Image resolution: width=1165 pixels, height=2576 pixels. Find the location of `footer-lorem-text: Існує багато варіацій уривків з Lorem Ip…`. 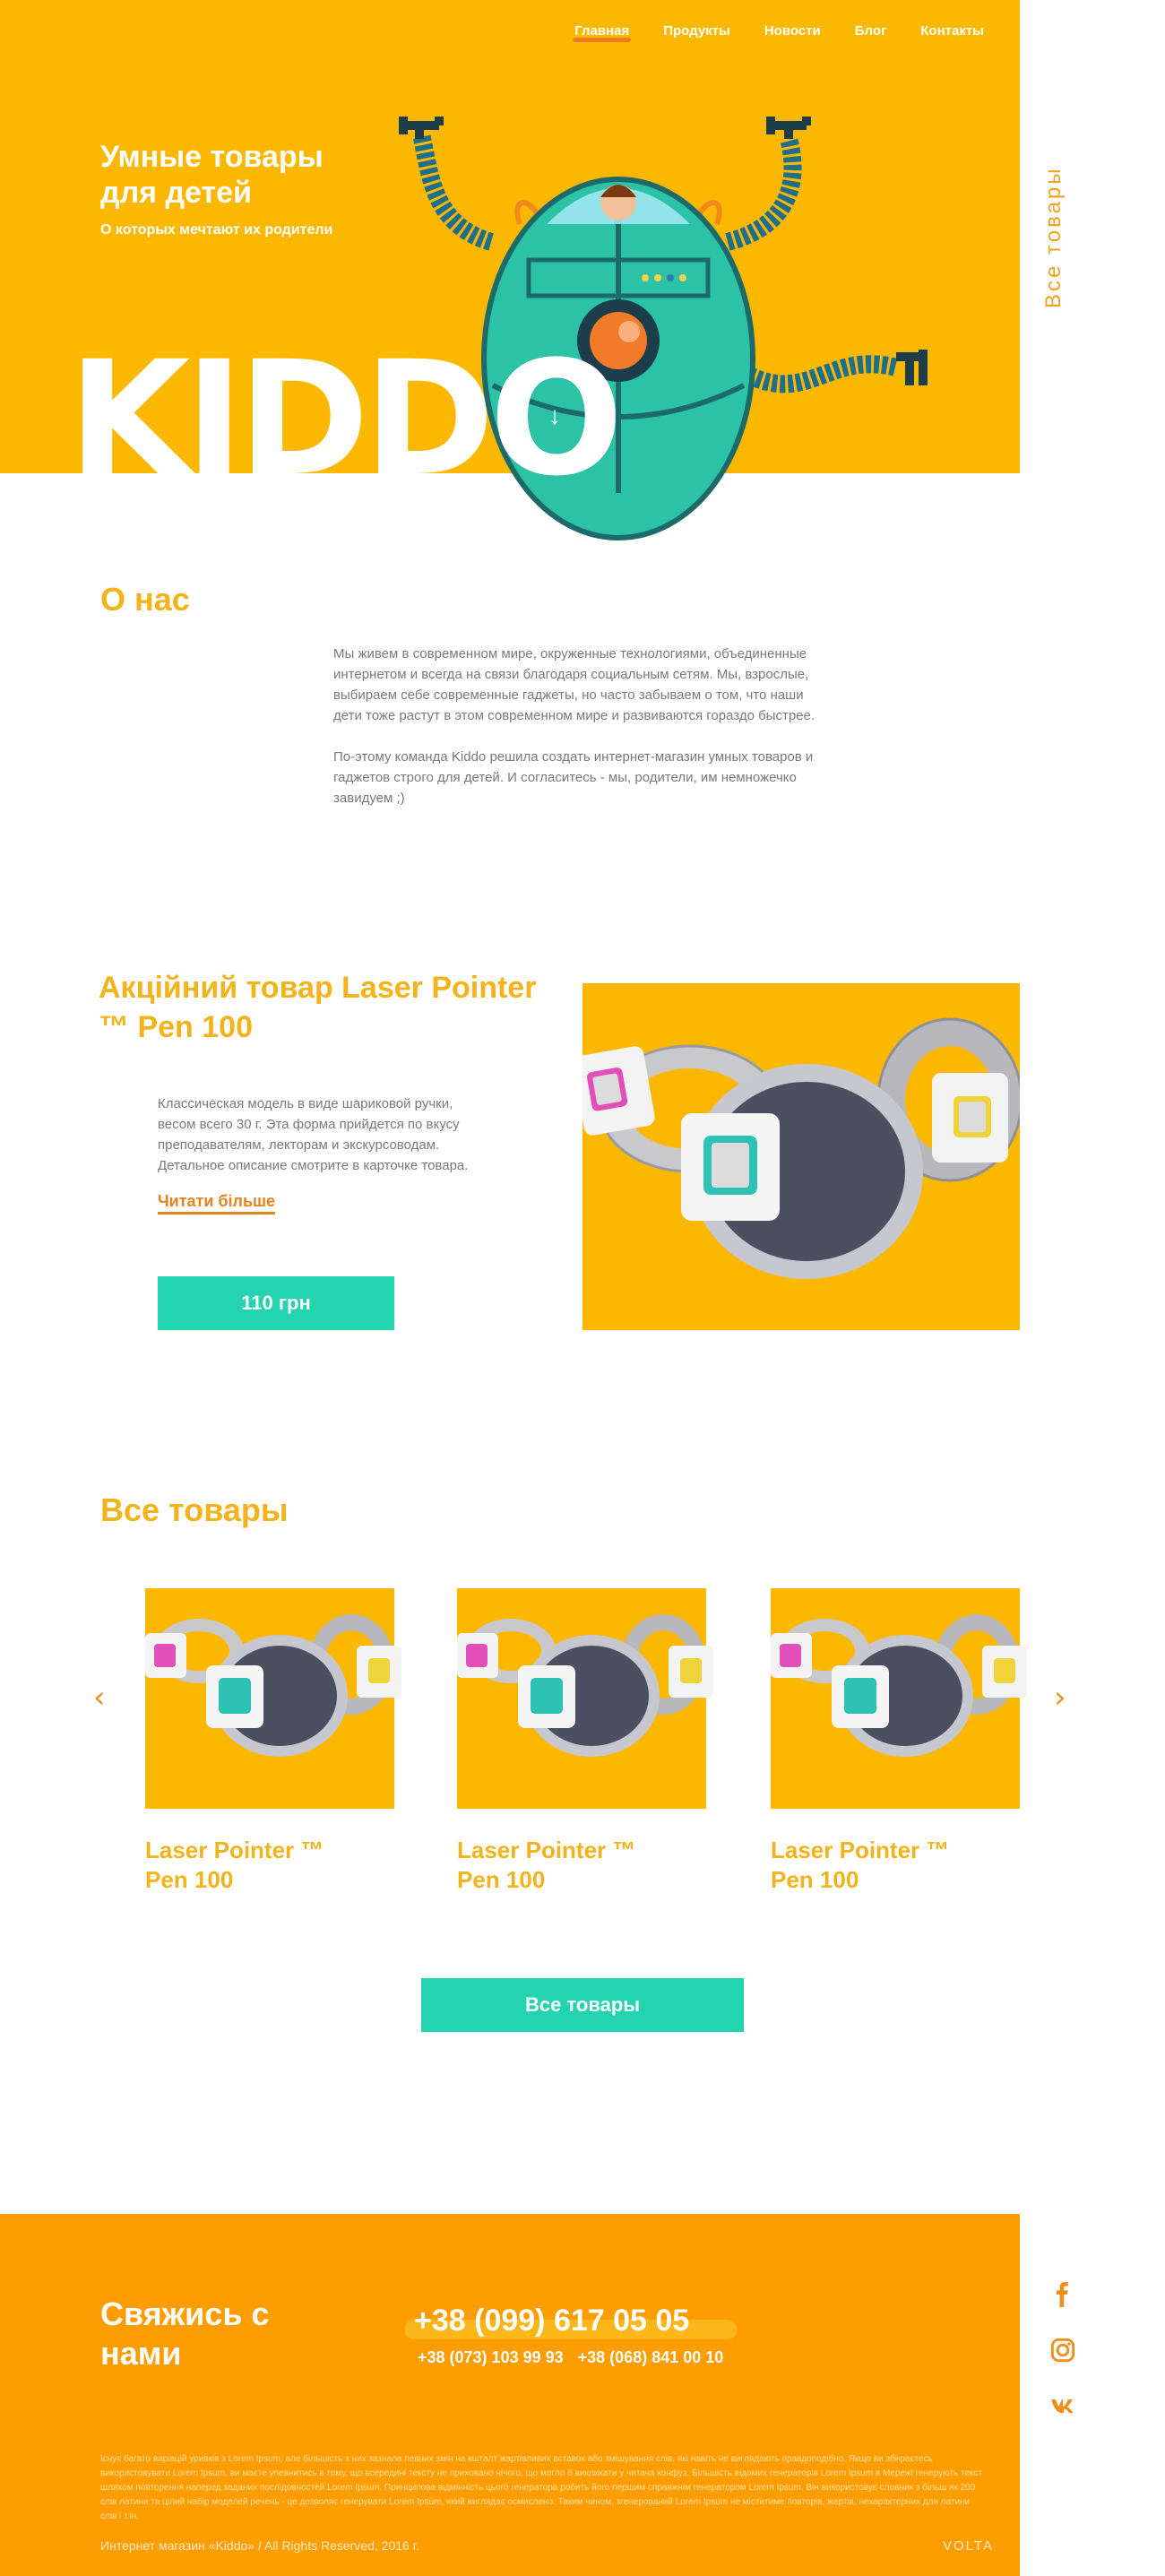

footer-lorem-text: Існує багато варіацій уривків з Lorem Ip… is located at coordinates (541, 2487).